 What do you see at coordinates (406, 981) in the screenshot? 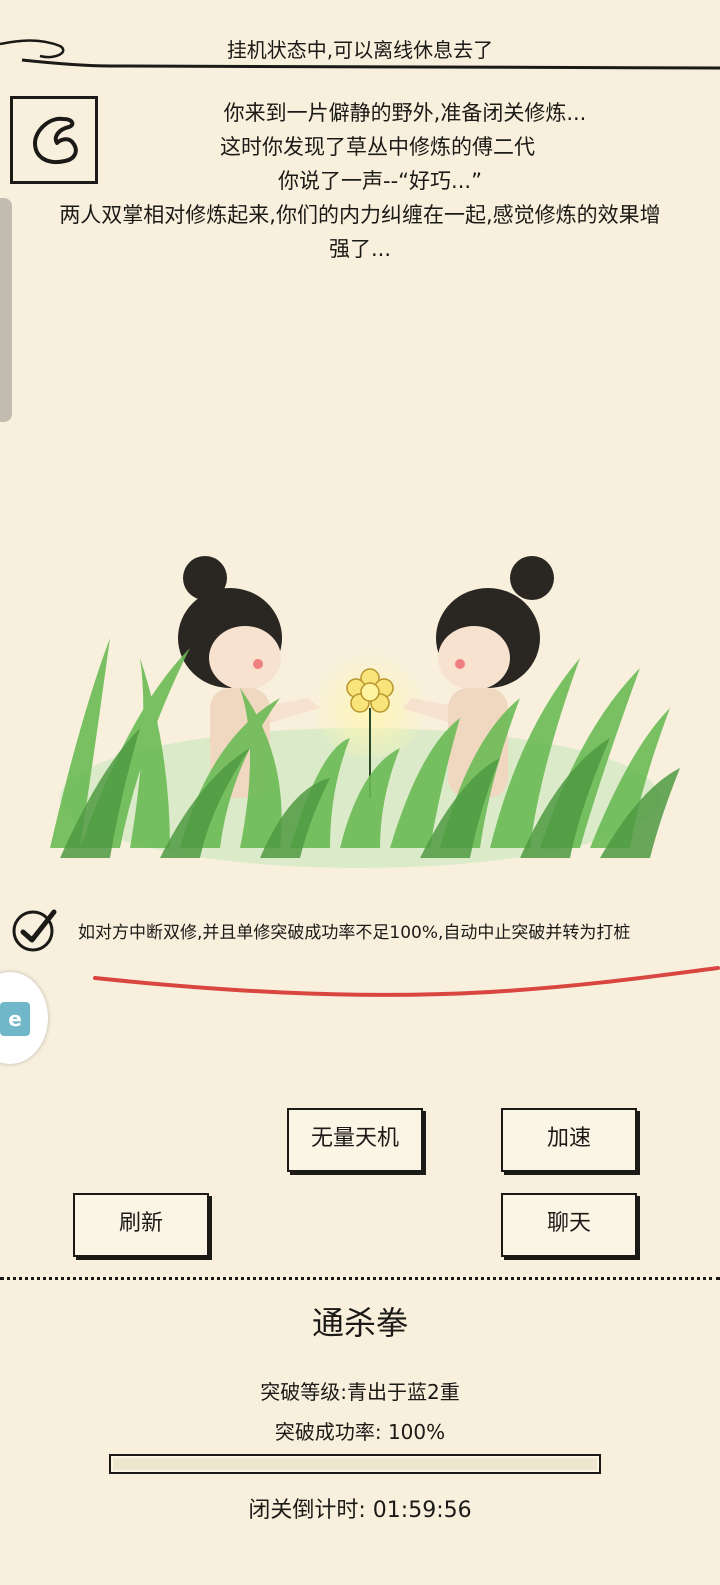
I see `red-underline` at bounding box center [406, 981].